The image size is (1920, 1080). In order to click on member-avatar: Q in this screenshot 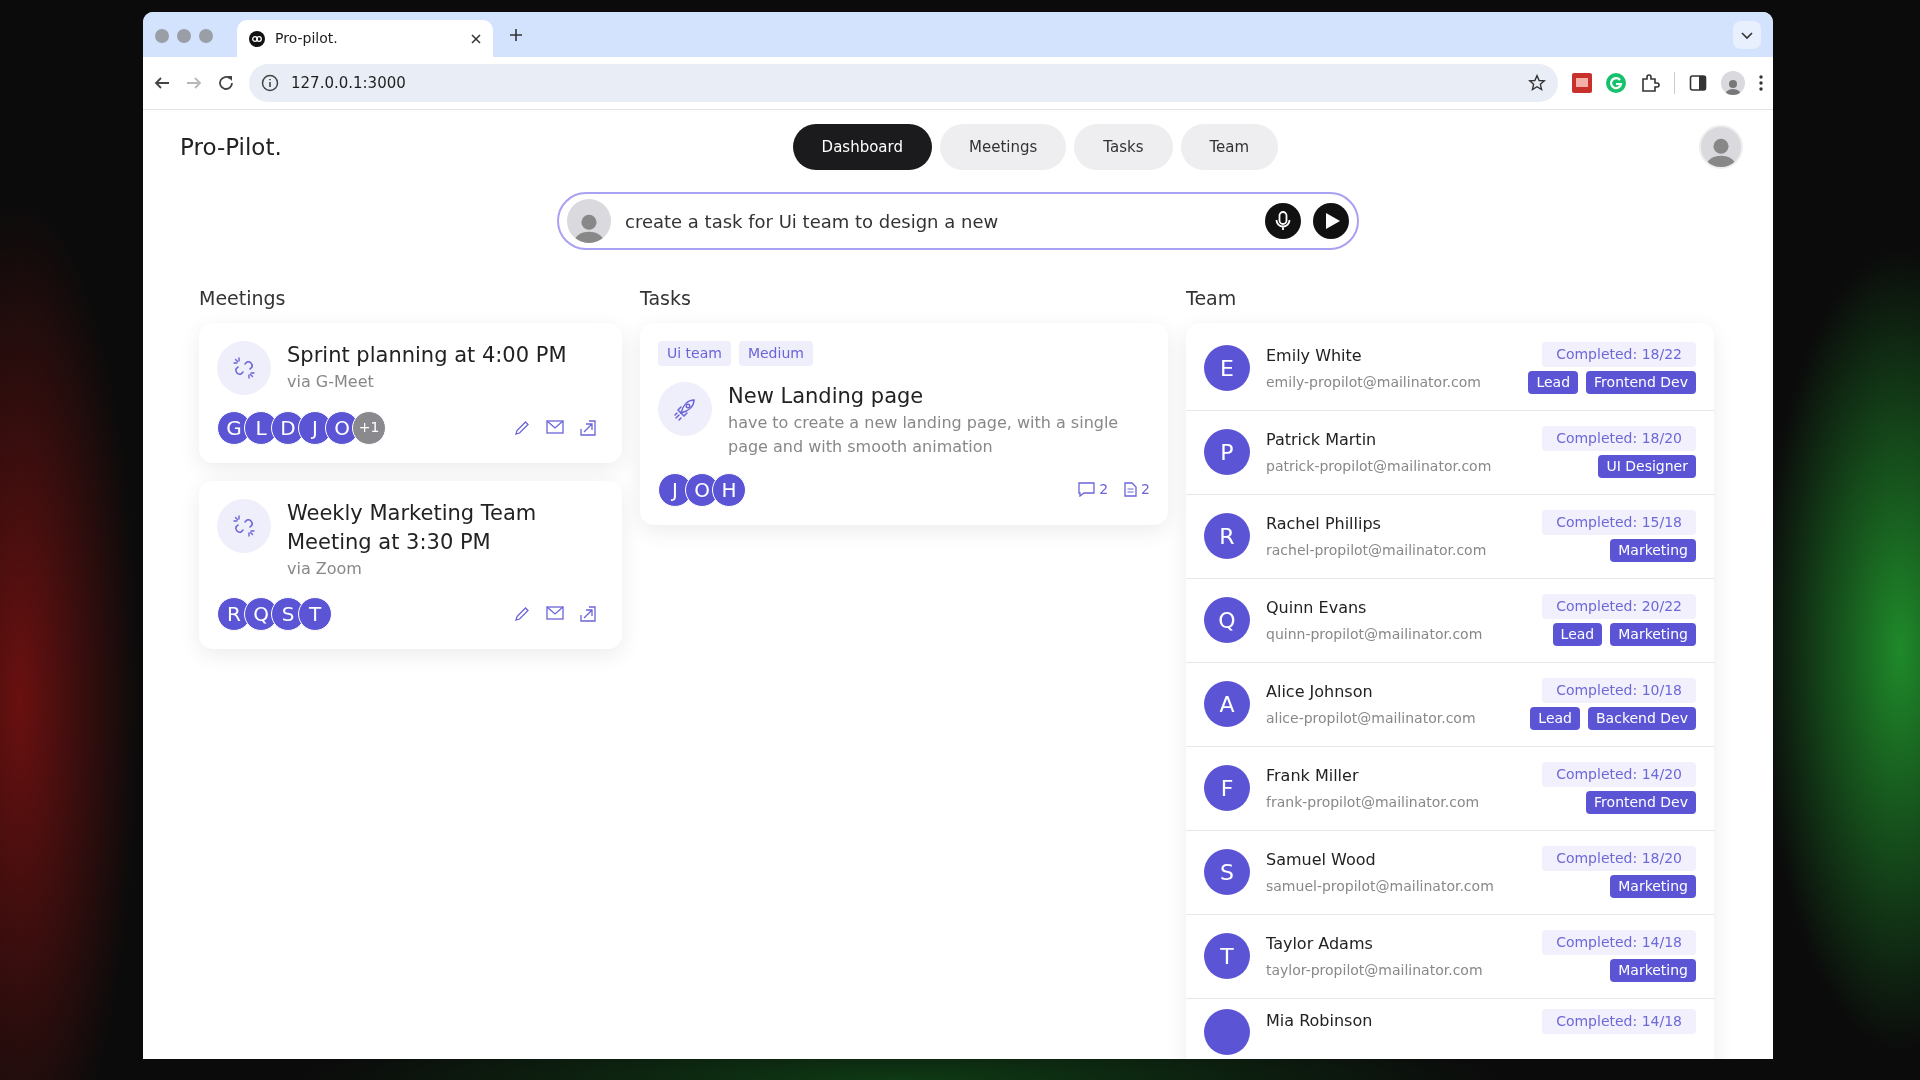, I will do `click(1227, 620)`.